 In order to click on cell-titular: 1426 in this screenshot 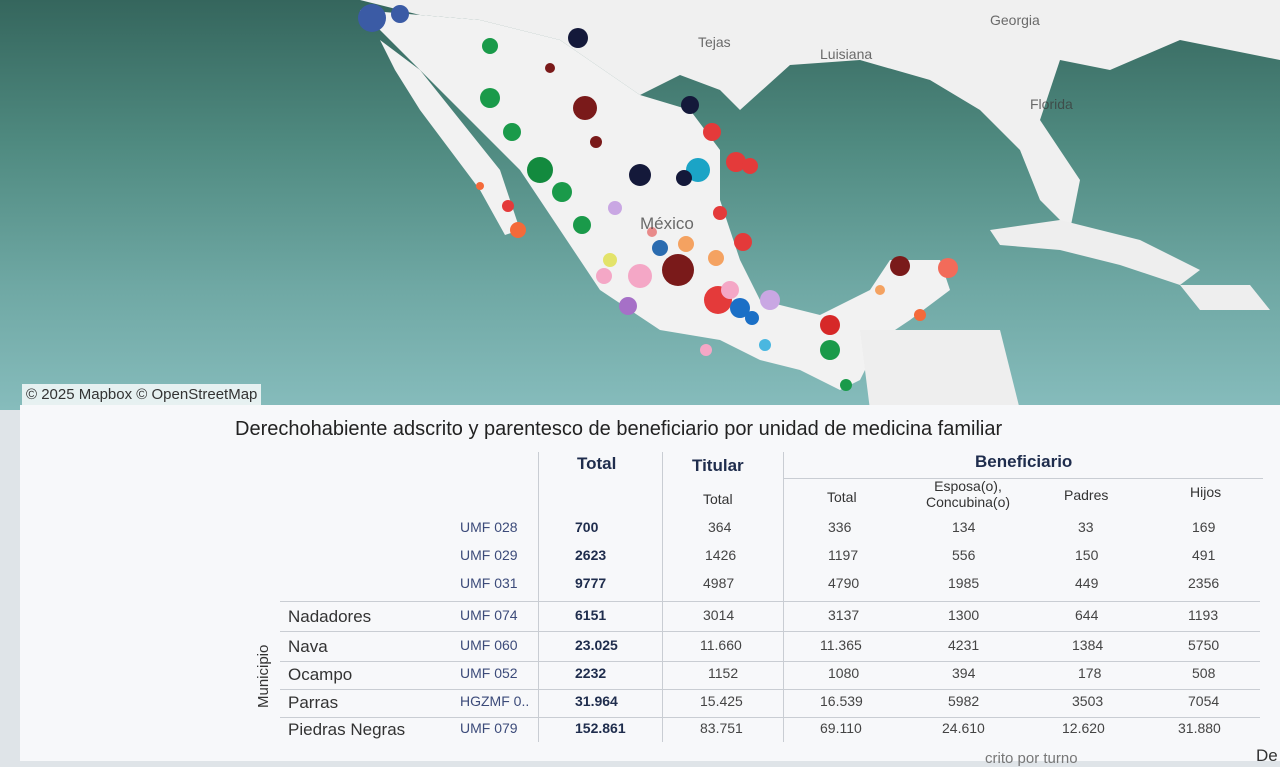, I will do `click(721, 555)`.